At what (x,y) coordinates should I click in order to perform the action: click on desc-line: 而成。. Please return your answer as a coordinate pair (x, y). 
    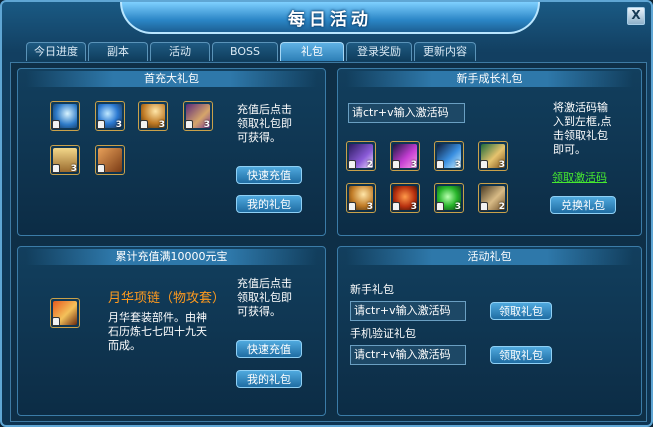
    Looking at the image, I should click on (124, 345).